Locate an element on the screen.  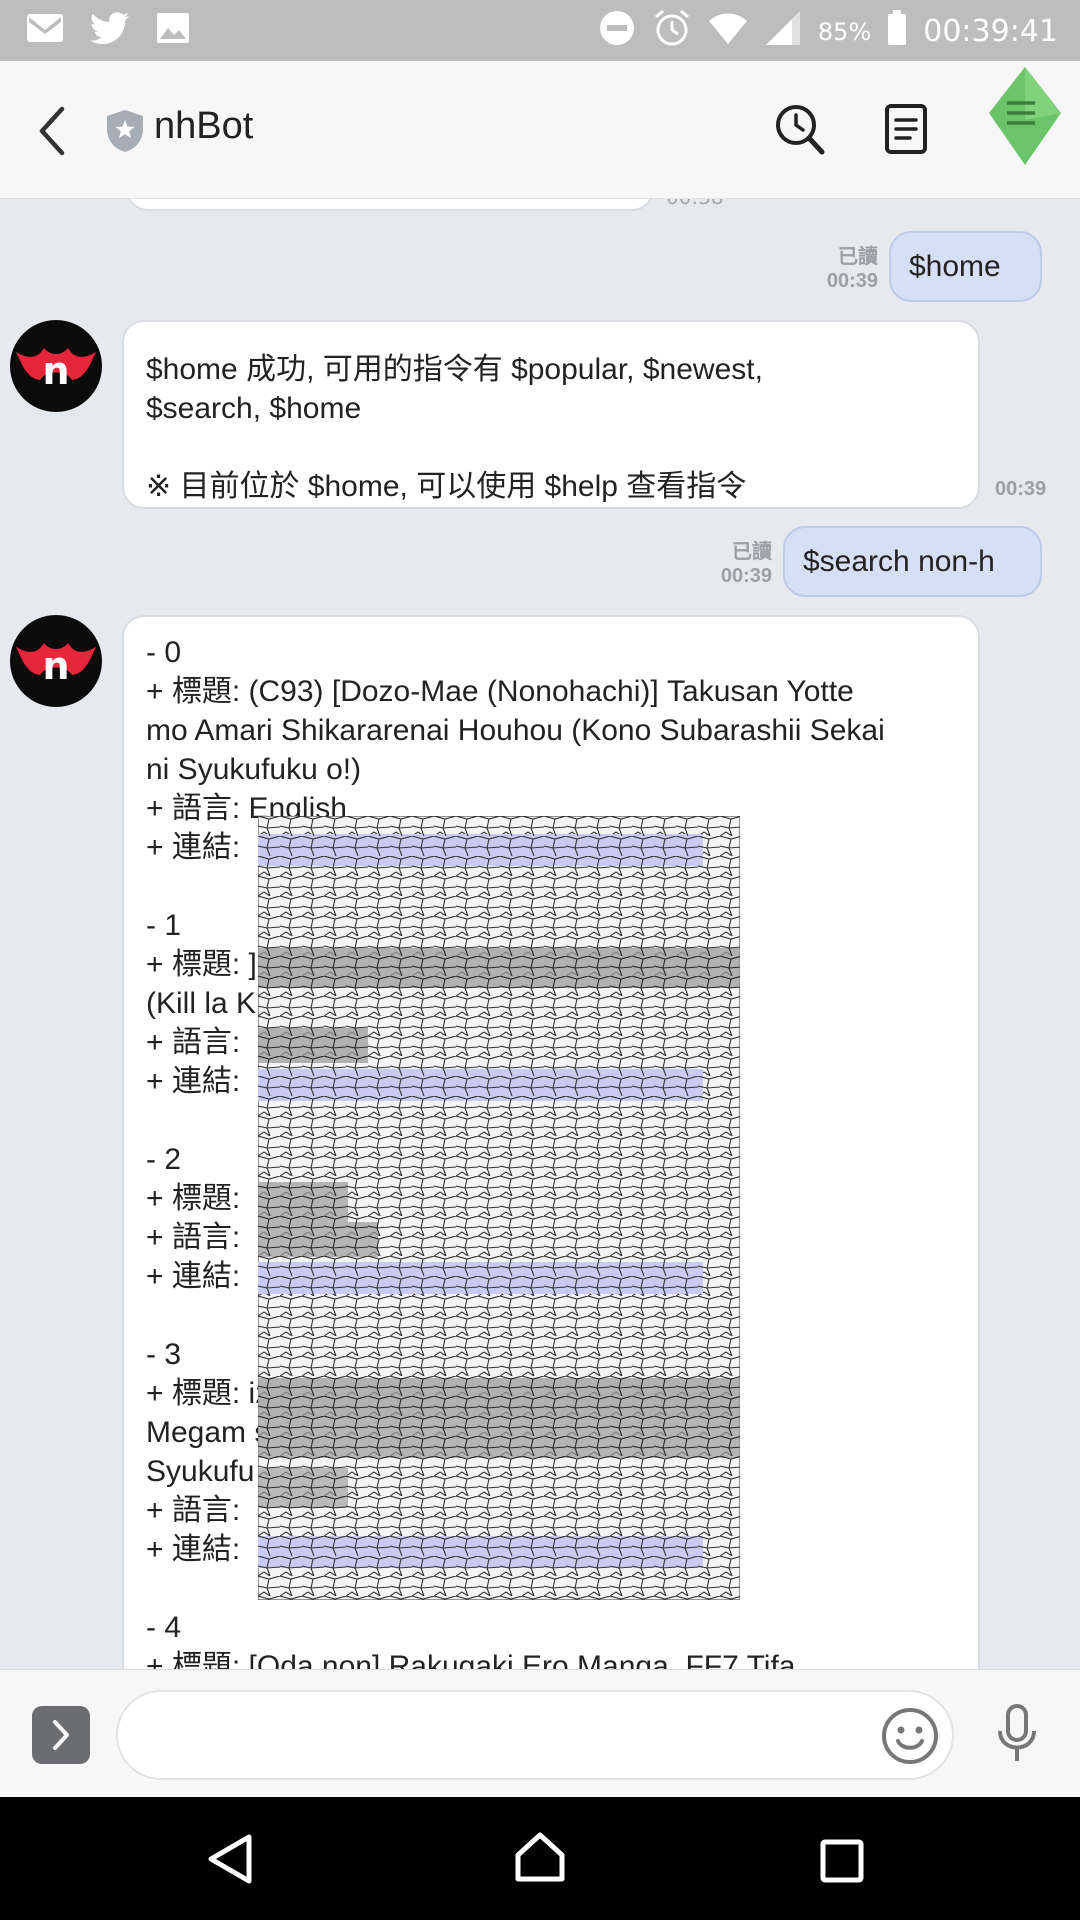
expand-button is located at coordinates (61, 1735).